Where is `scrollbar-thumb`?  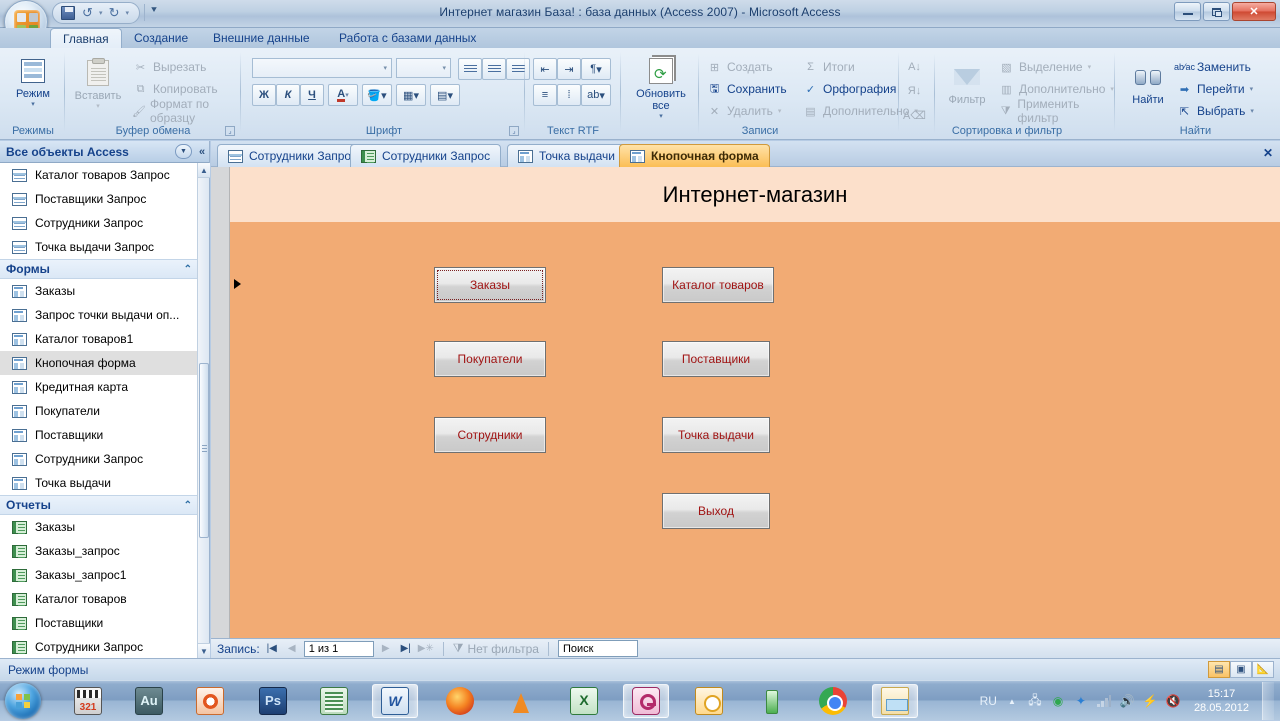
scrollbar-thumb is located at coordinates (204, 450).